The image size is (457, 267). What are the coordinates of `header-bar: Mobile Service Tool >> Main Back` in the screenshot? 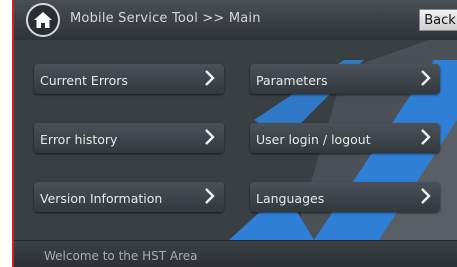 It's located at (235, 20).